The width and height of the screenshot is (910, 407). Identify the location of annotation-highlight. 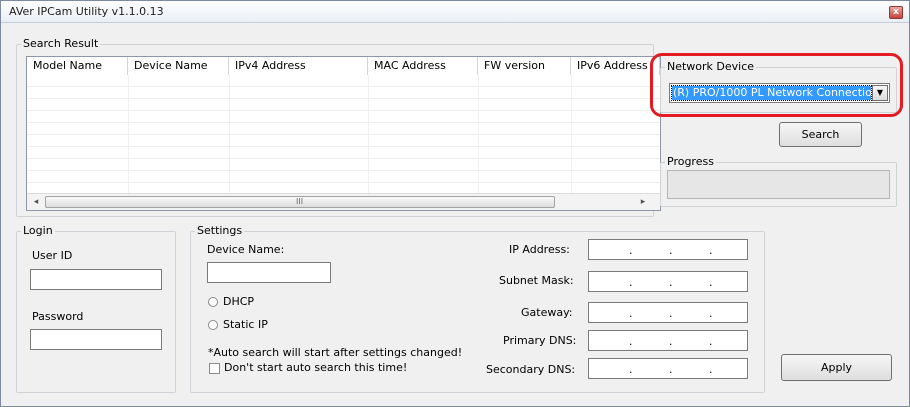
(776, 85).